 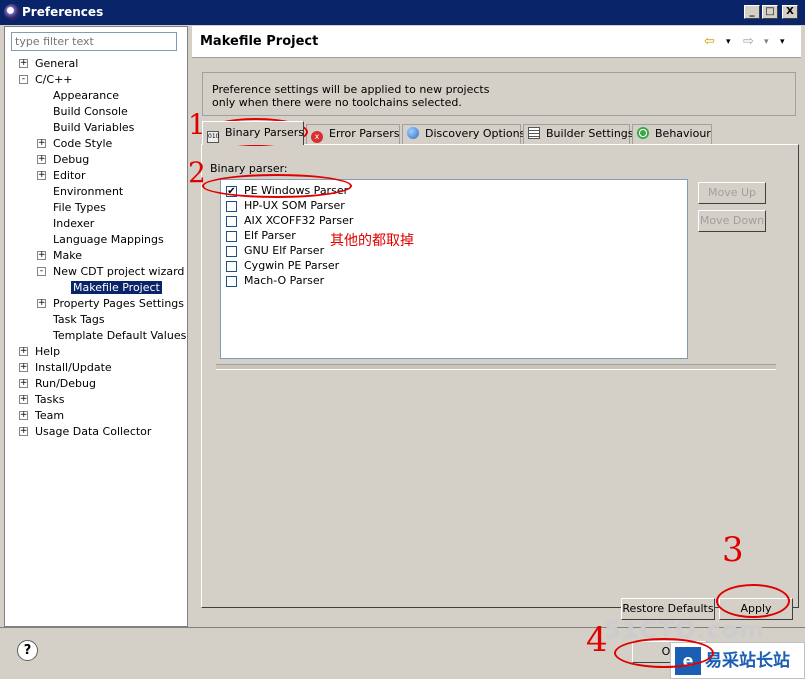 I want to click on annotation-4: 4, so click(x=597, y=640).